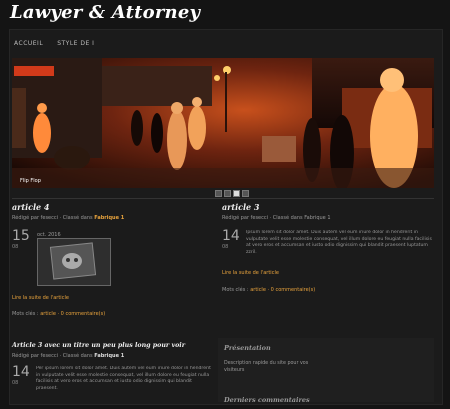  I want to click on sidebar-presentation-title: Présentation, so click(247, 348).